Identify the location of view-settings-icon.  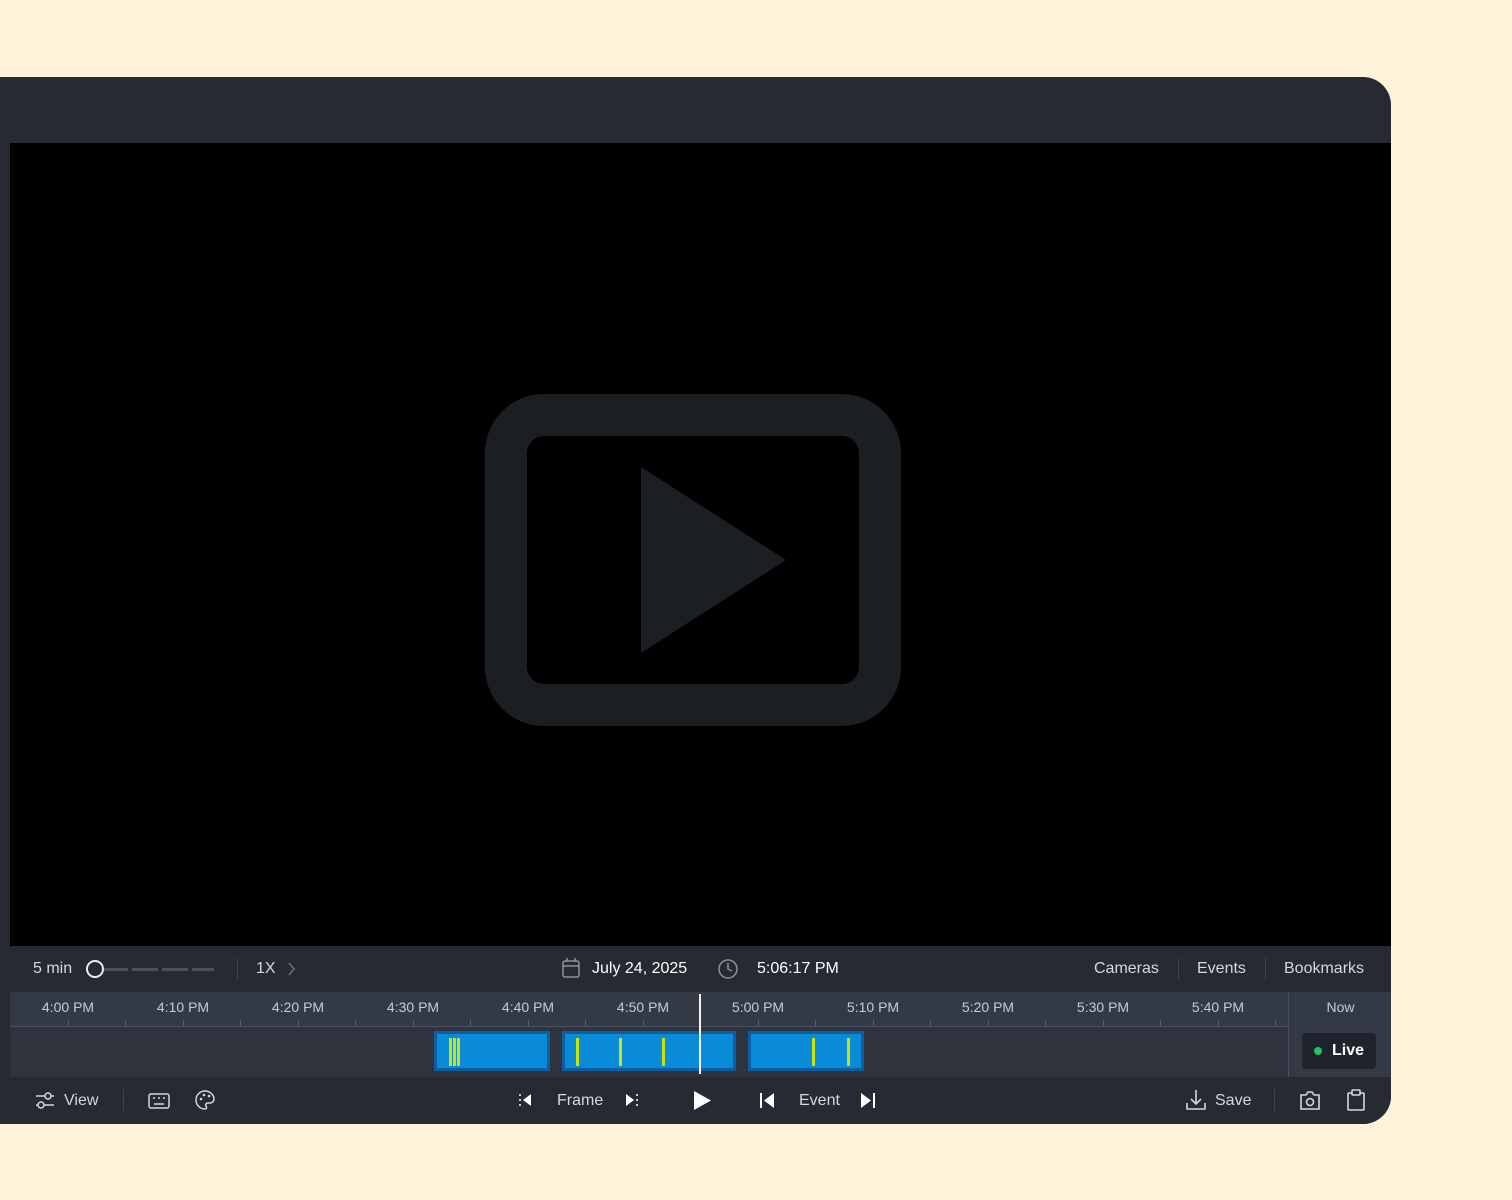
(45, 1100).